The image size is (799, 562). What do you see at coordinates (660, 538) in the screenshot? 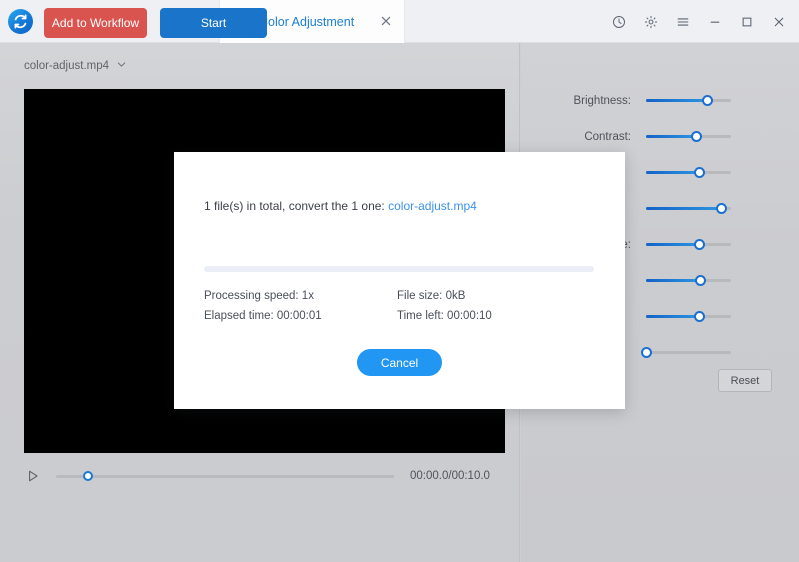
I see `action-bar` at bounding box center [660, 538].